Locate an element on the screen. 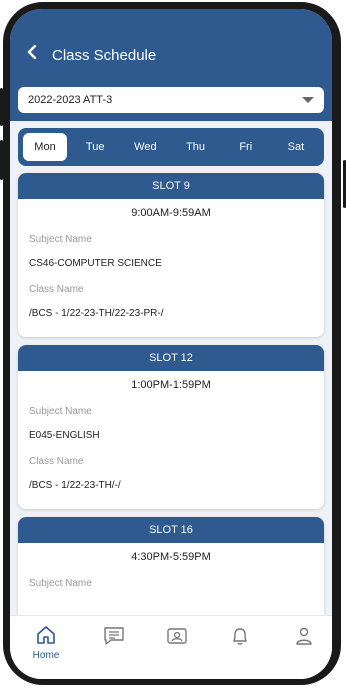  chevron-down-icon is located at coordinates (308, 100).